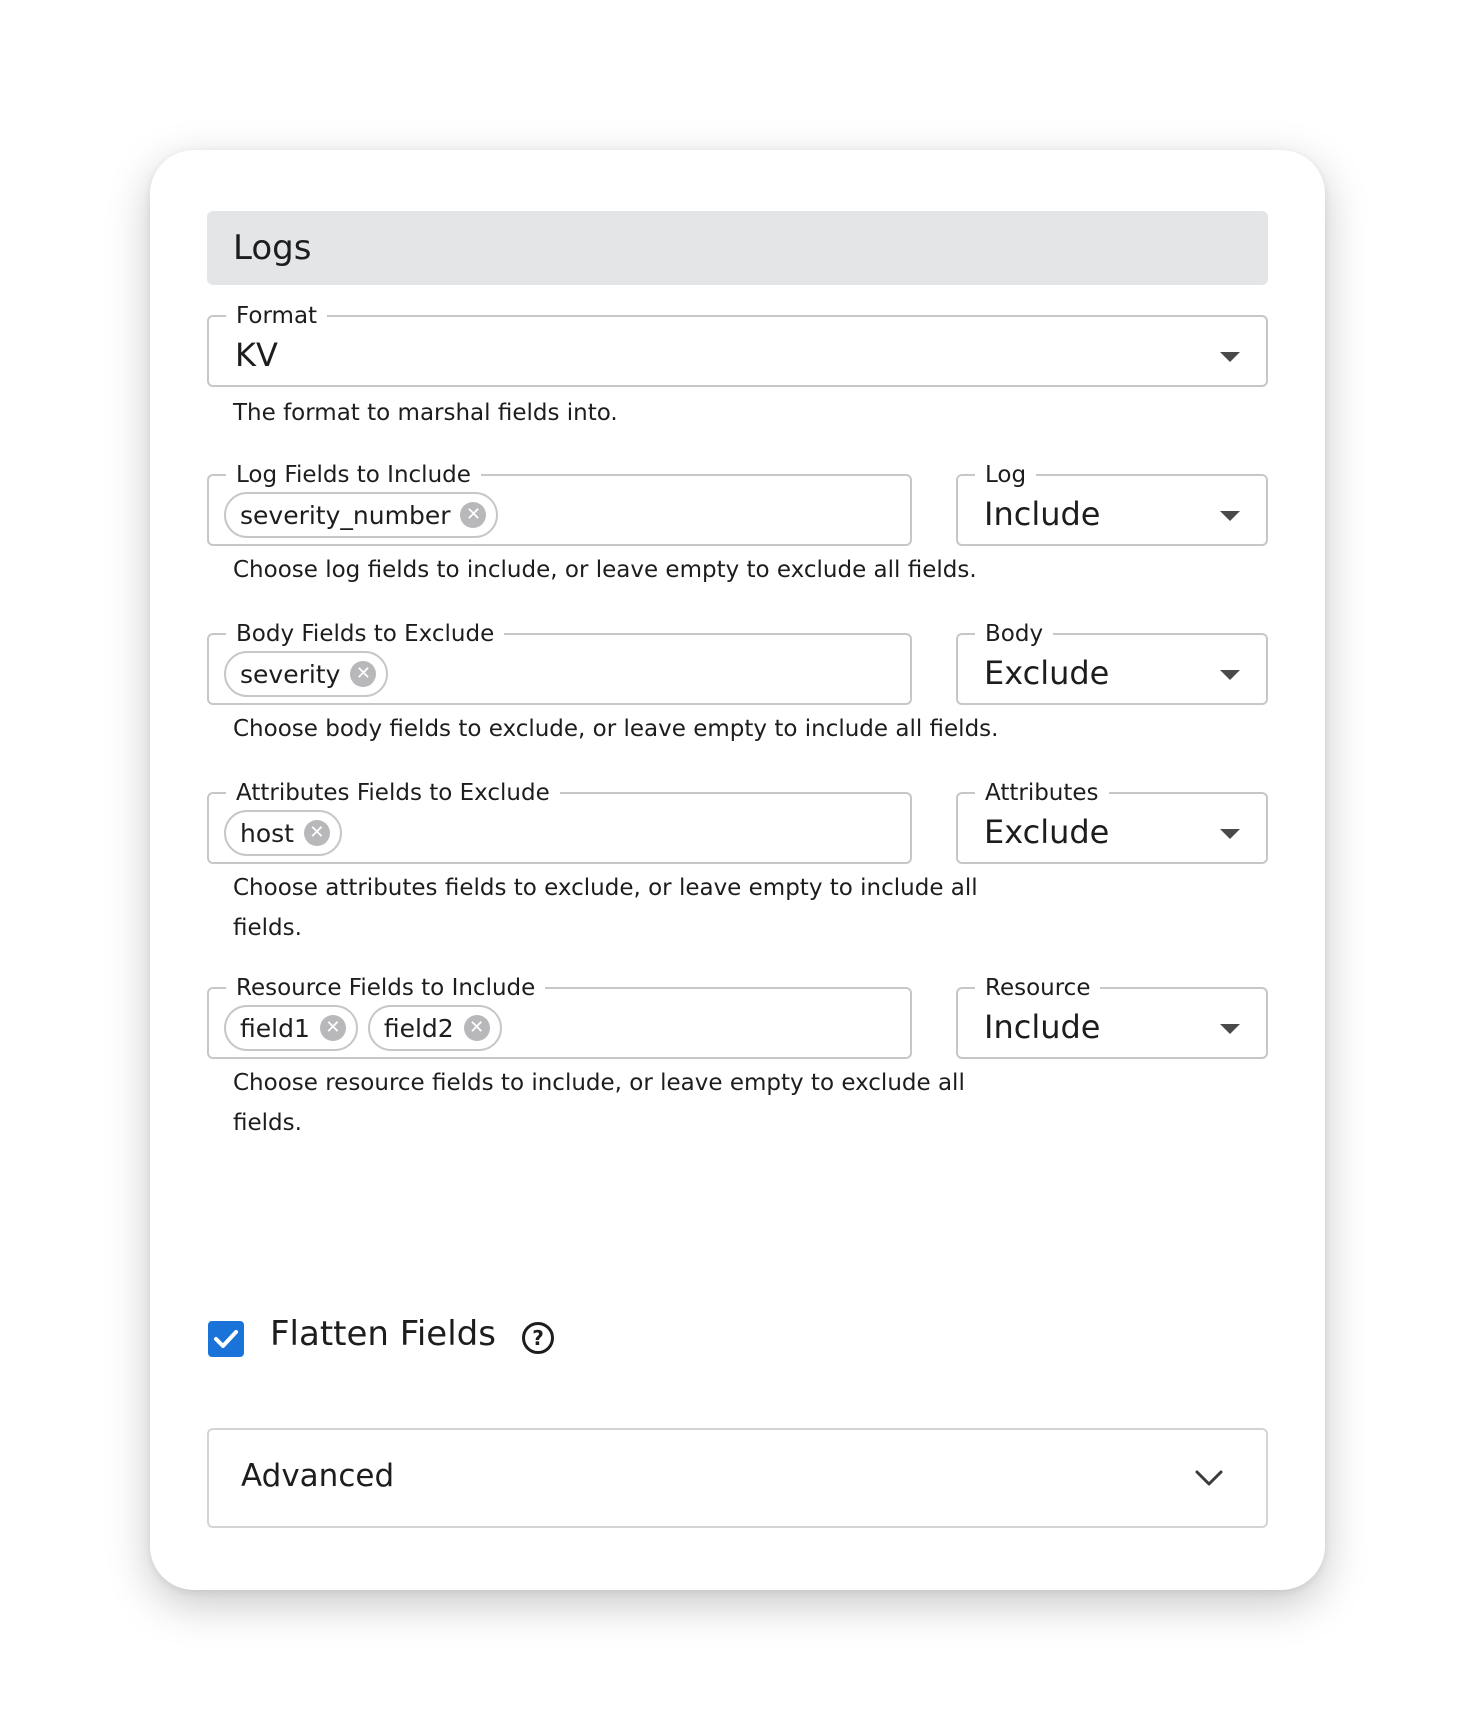 The image size is (1468, 1732). Describe the element at coordinates (1042, 514) in the screenshot. I see `log-mode-value: Include` at that location.